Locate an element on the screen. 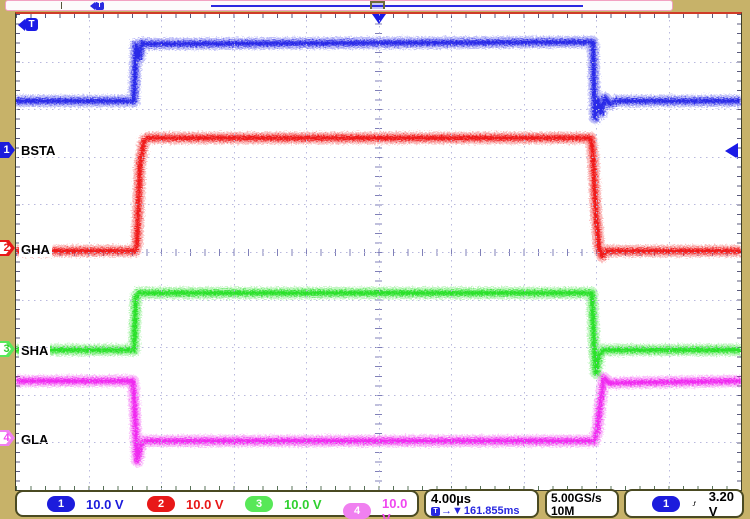 The width and height of the screenshot is (750, 519). offscreen-trigger-icon: T is located at coordinates (28, 24).